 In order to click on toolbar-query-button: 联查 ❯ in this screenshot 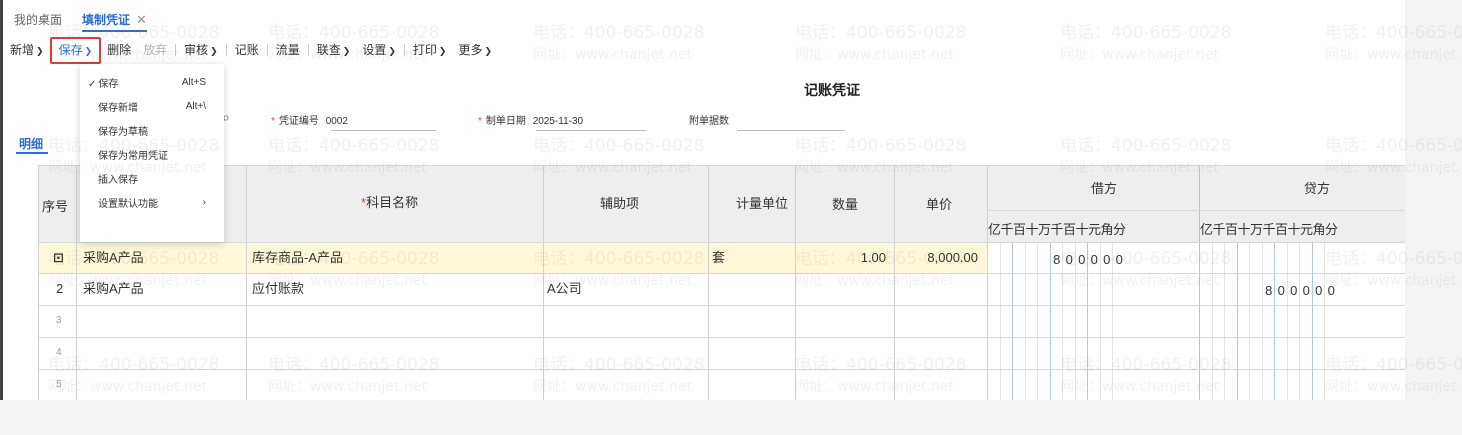, I will do `click(334, 50)`.